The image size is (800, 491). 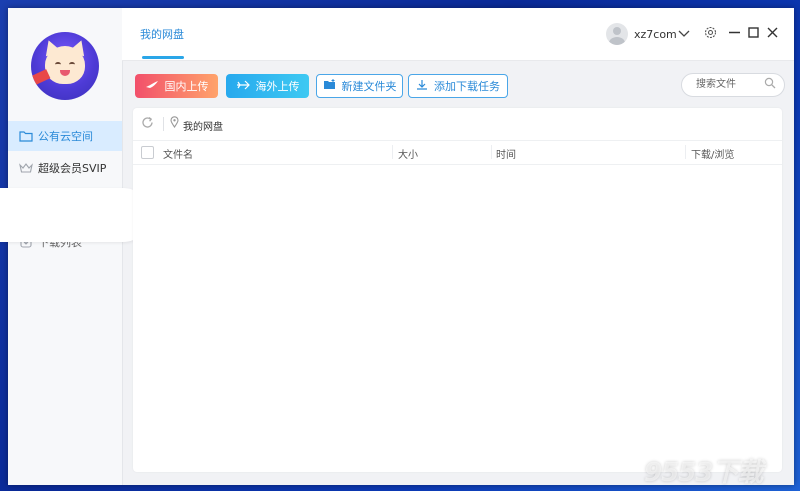 What do you see at coordinates (72, 168) in the screenshot?
I see `sidebar-item-label: 超级会员SVIP` at bounding box center [72, 168].